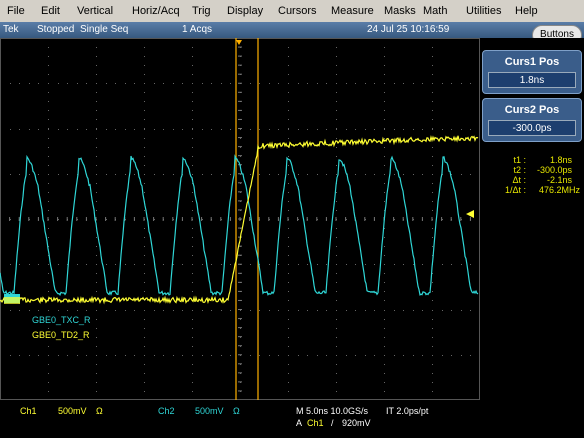 This screenshot has height=438, width=584. What do you see at coordinates (352, 11) in the screenshot?
I see `menu-measure: Measure` at bounding box center [352, 11].